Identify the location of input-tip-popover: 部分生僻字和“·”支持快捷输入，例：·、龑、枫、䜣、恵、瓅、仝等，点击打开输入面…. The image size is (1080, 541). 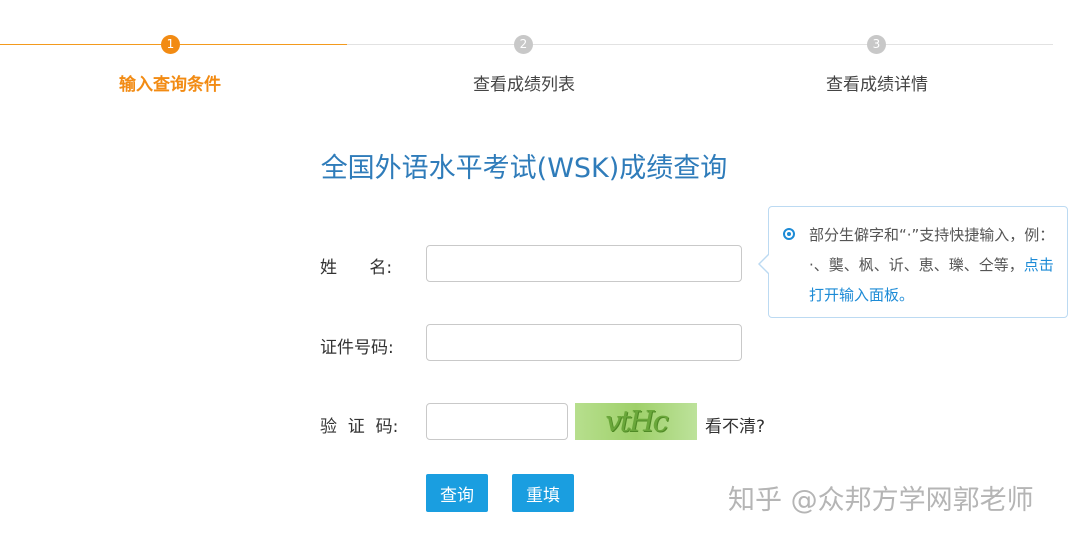
(913, 262).